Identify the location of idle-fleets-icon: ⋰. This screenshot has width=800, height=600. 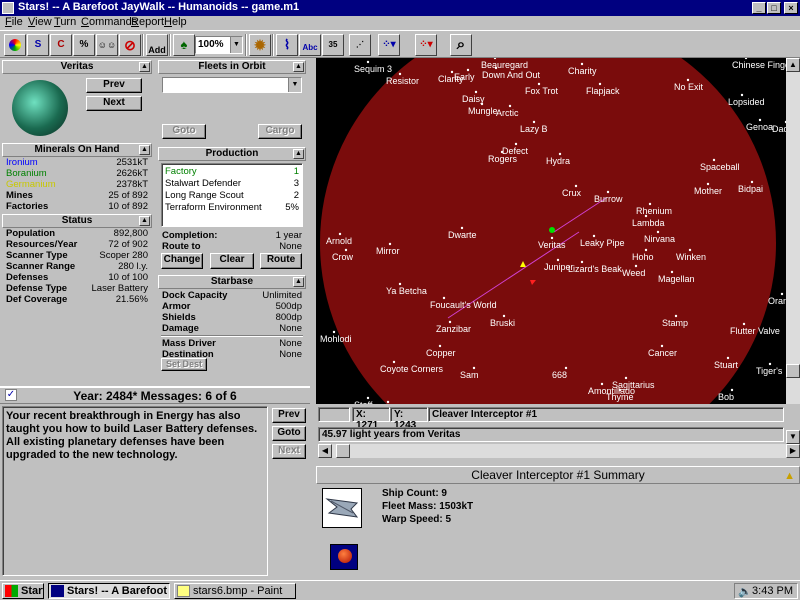
(360, 45).